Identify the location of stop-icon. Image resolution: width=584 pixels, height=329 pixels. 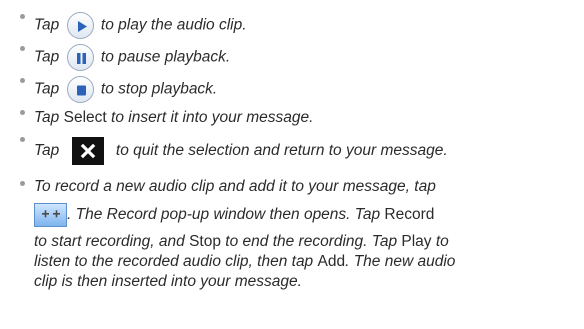
(80, 89).